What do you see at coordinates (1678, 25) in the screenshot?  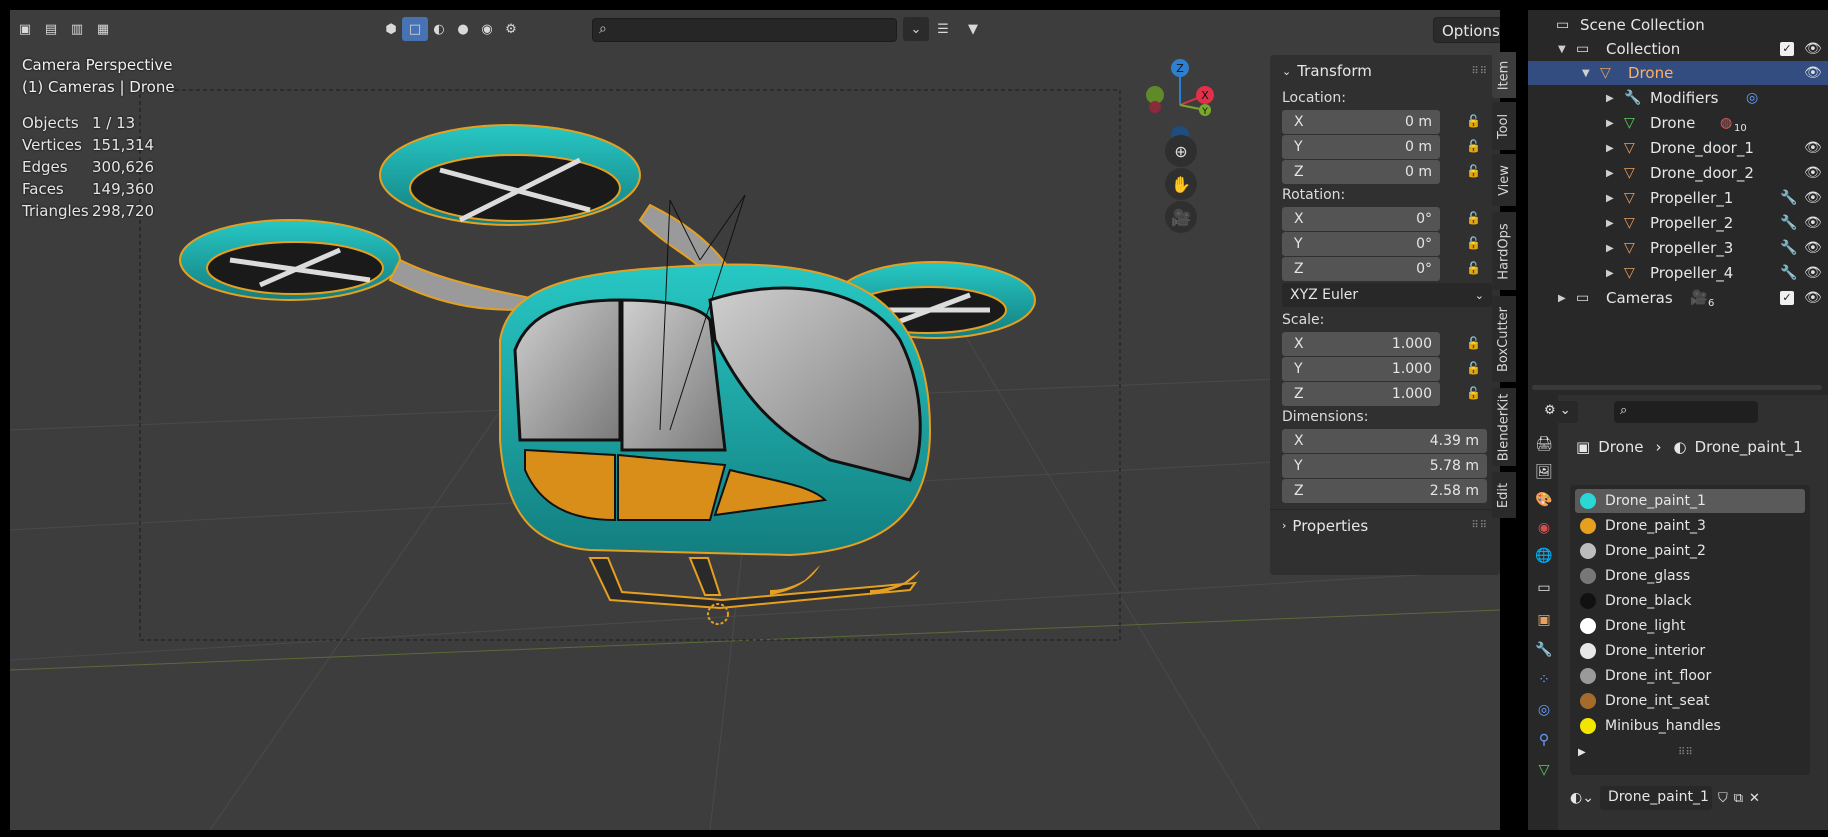 I see `outliner-scene-collection: ▭ Scene Collection` at bounding box center [1678, 25].